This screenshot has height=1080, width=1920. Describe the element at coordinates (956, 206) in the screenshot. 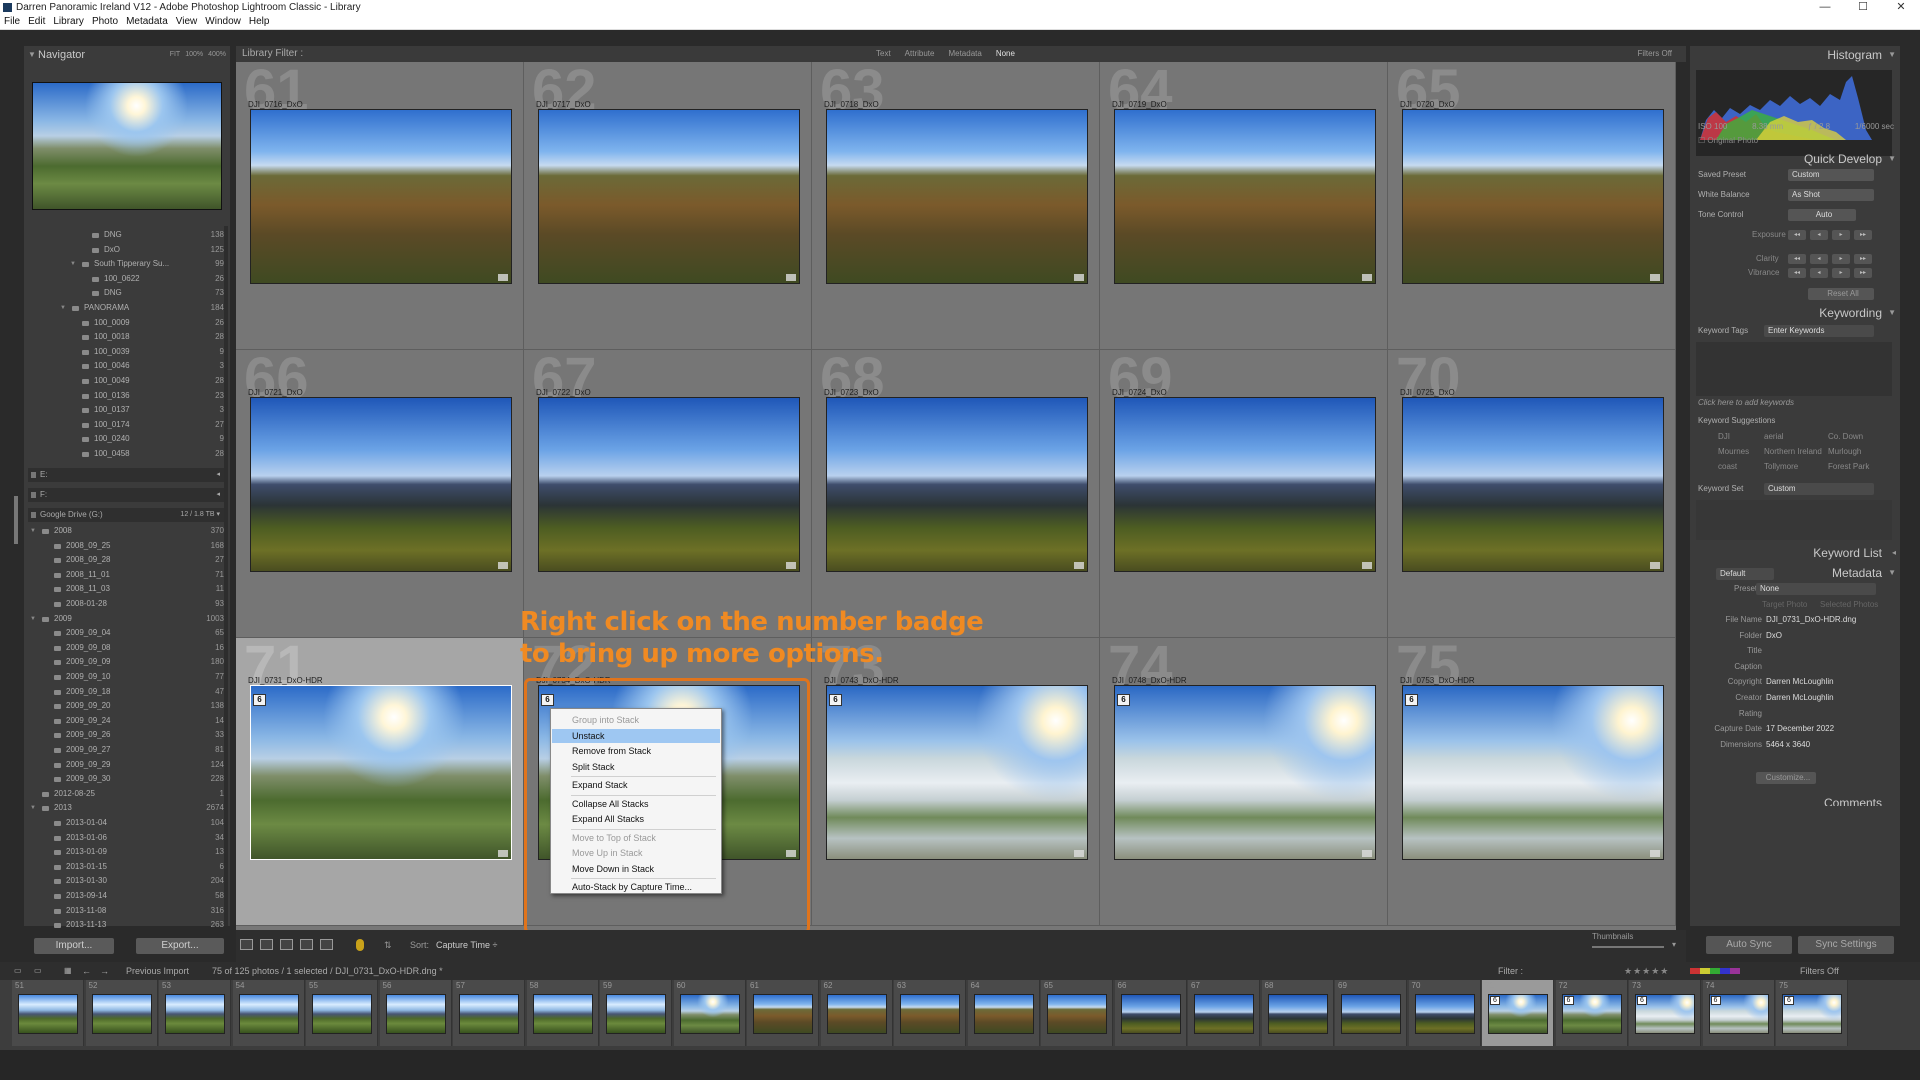

I see `grid-cell: 63 DJI_0718_DxO` at that location.